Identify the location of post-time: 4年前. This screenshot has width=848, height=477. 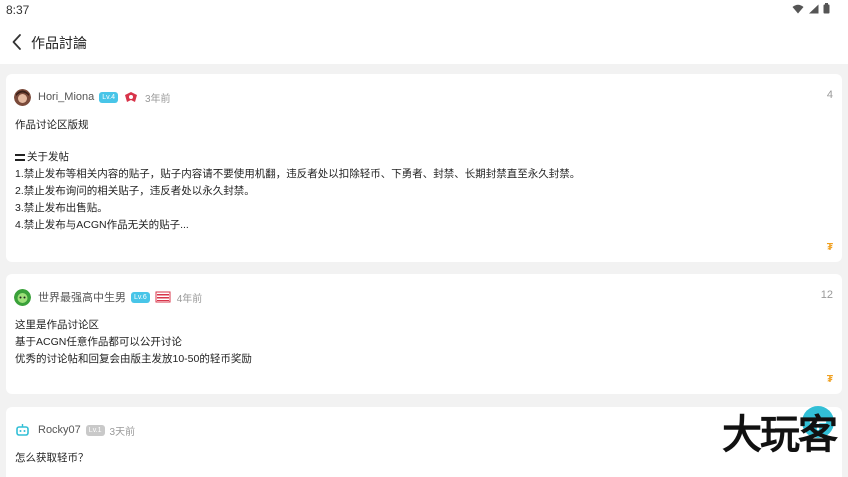
(189, 299).